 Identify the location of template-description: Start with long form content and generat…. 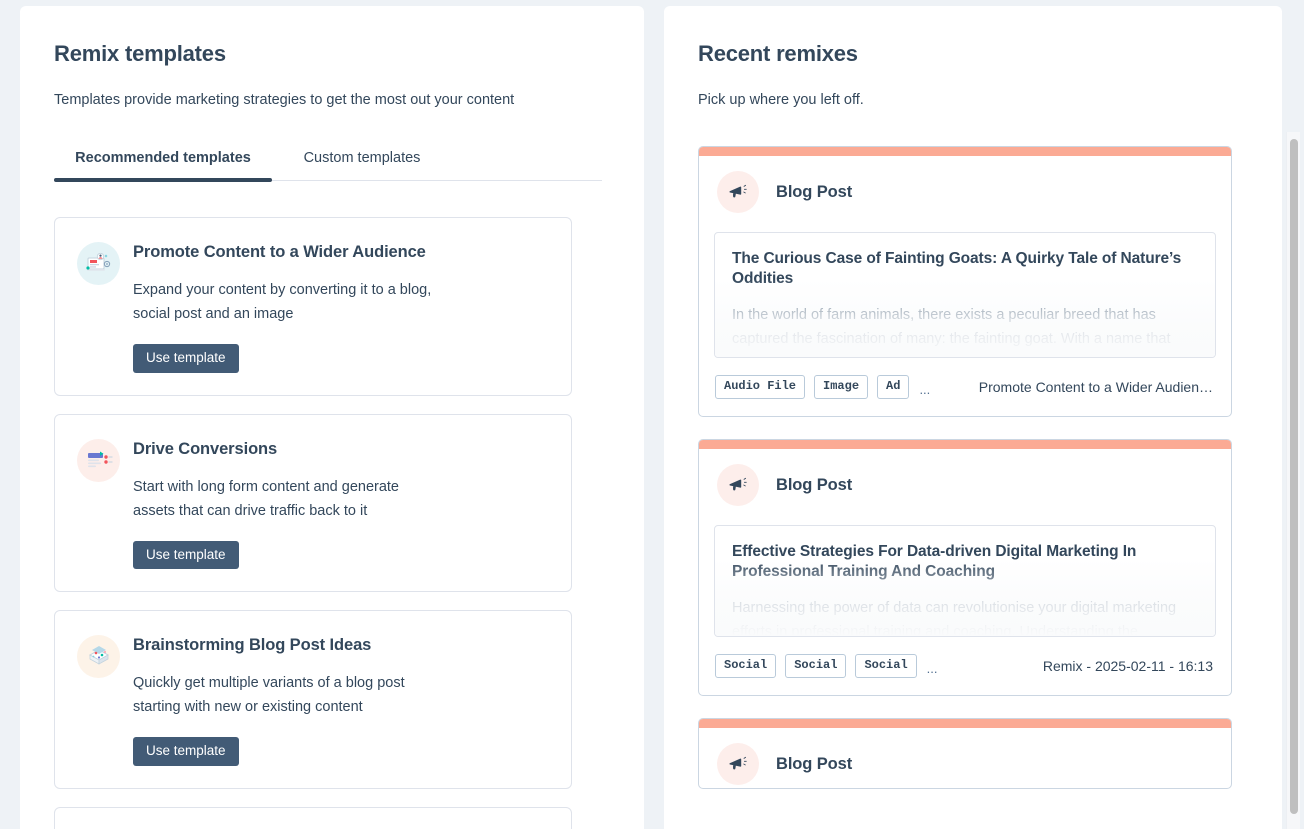
(266, 498).